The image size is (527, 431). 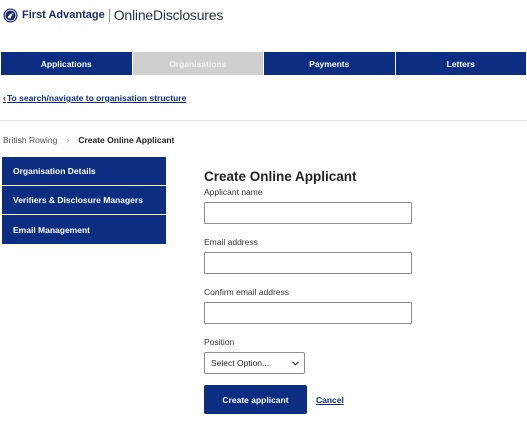 I want to click on email-input, so click(x=308, y=263).